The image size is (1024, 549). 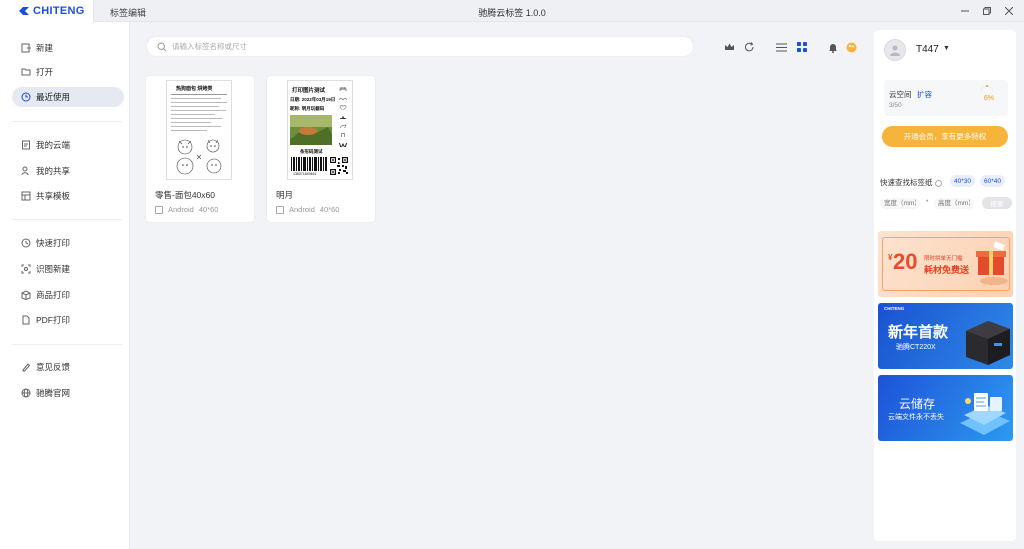 I want to click on sidebar-item-scan-create: 识图新建, so click(x=68, y=269).